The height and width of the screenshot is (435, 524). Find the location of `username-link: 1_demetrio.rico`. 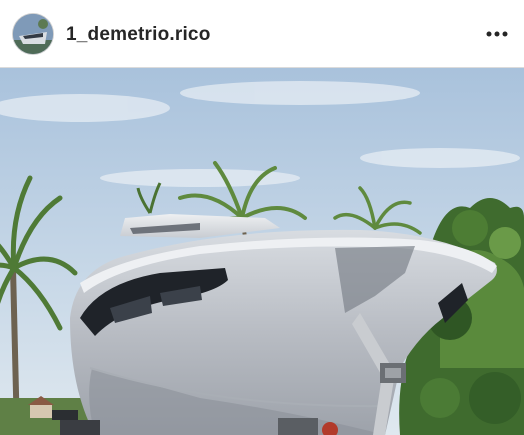

username-link: 1_demetrio.rico is located at coordinates (138, 35).